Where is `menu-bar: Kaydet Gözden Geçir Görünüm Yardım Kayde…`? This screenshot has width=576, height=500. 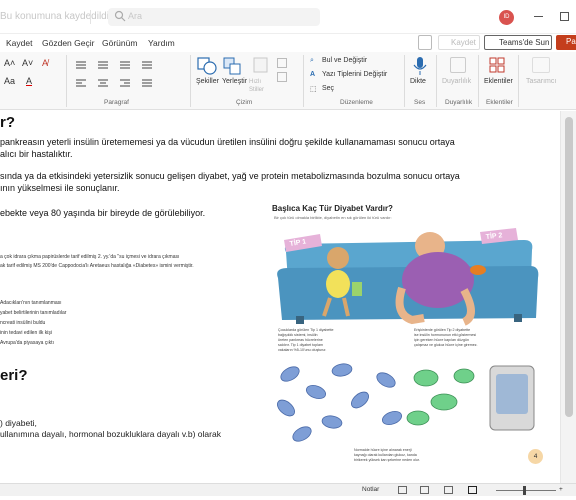
menu-bar: Kaydet Gözden Geçir Görünüm Yardım Kayde… is located at coordinates (288, 43).